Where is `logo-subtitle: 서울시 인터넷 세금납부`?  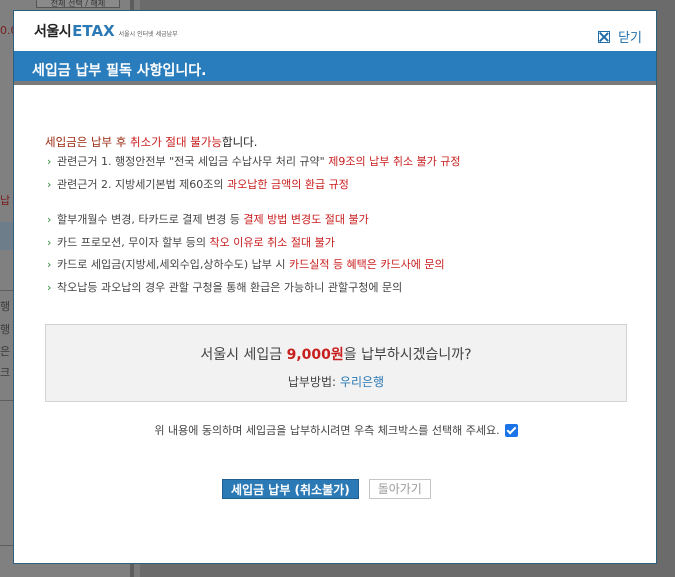
logo-subtitle: 서울시 인터넷 세금납부 is located at coordinates (148, 34).